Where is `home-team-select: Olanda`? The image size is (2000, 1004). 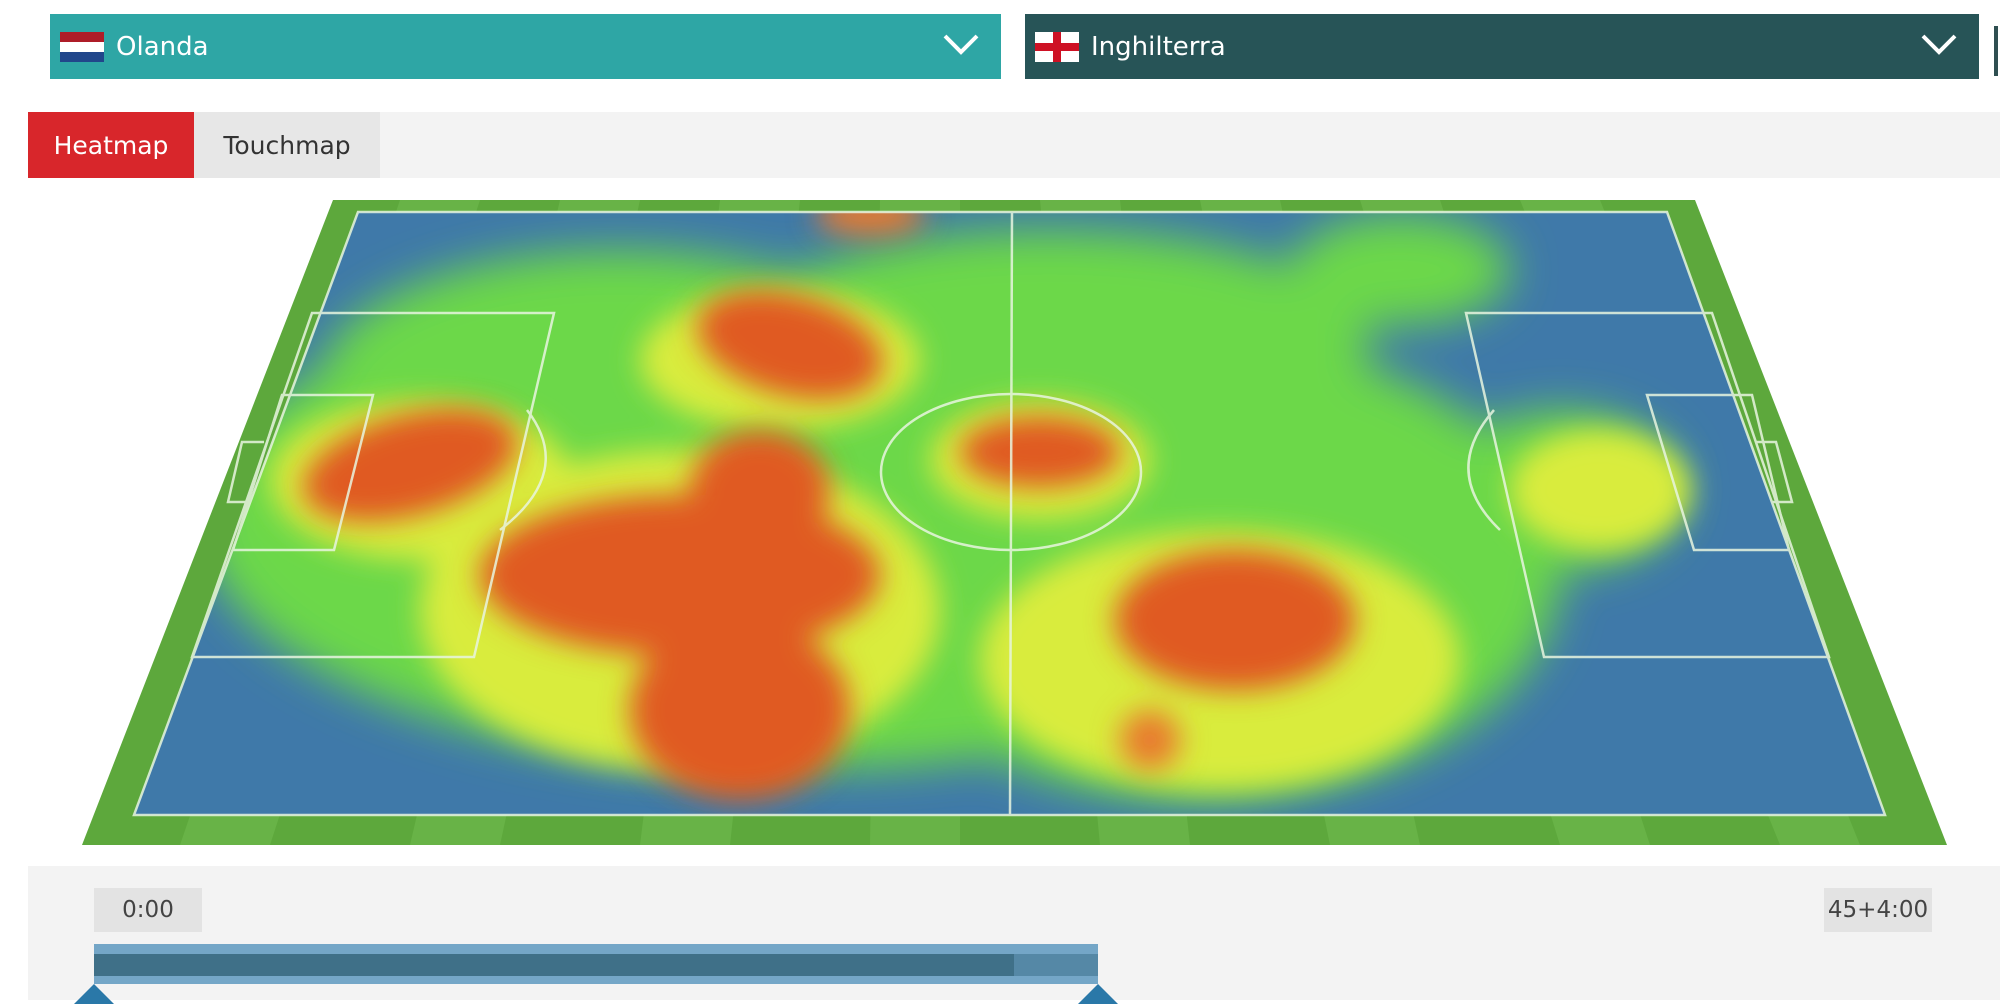
home-team-select: Olanda is located at coordinates (525, 46).